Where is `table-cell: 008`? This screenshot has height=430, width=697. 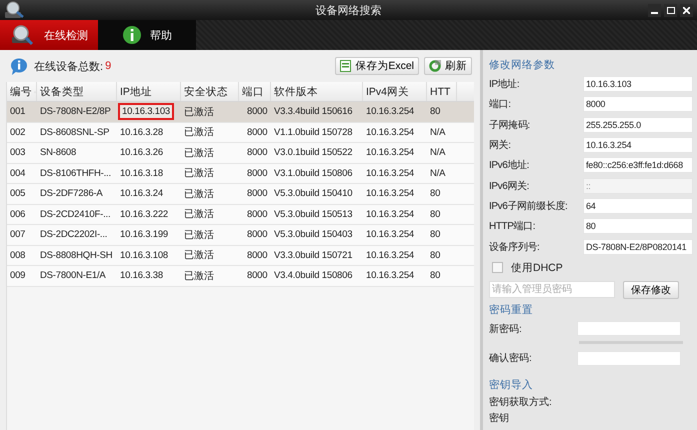
table-cell: 008 is located at coordinates (18, 255).